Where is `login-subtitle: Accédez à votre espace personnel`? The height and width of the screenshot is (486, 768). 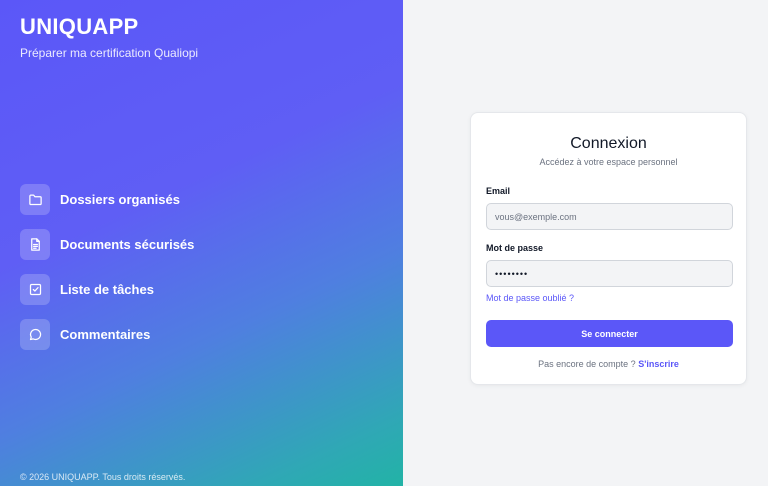
login-subtitle: Accédez à votre espace personnel is located at coordinates (608, 162).